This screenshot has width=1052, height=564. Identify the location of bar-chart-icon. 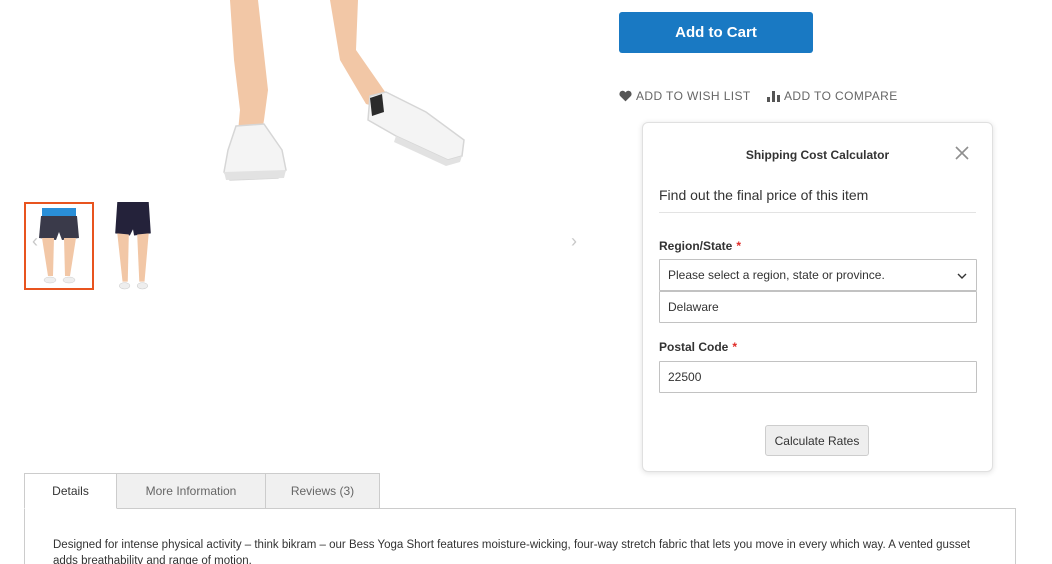
(773, 96).